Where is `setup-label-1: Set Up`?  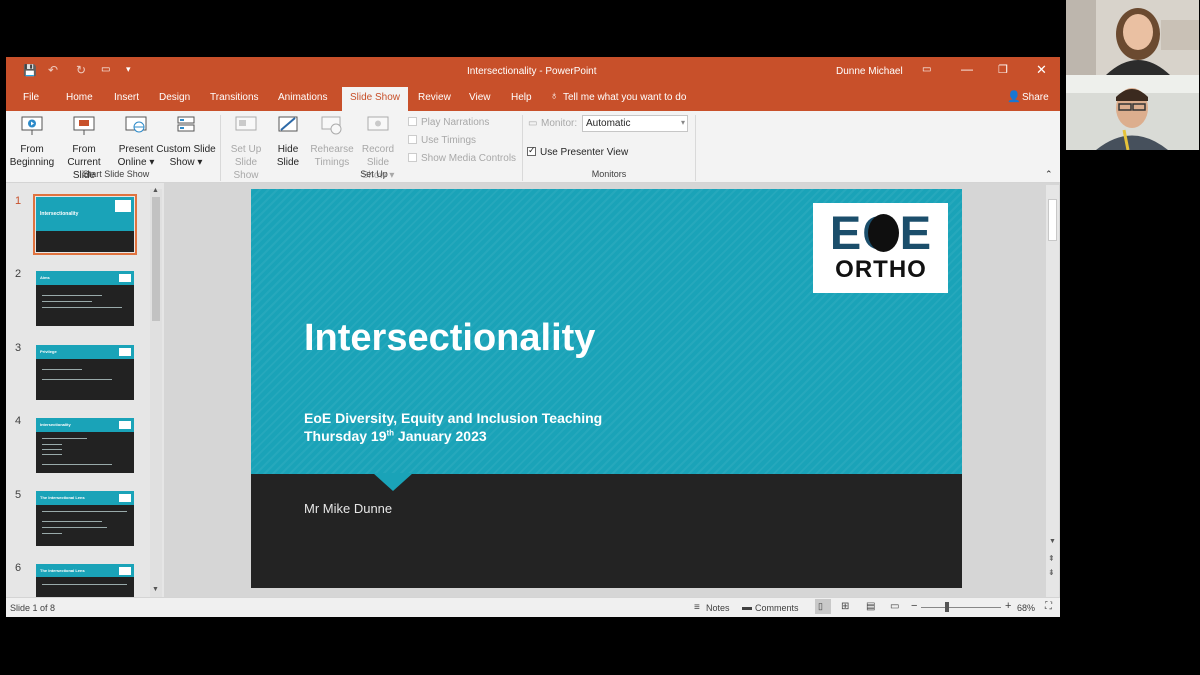
setup-label-1: Set Up is located at coordinates (246, 149).